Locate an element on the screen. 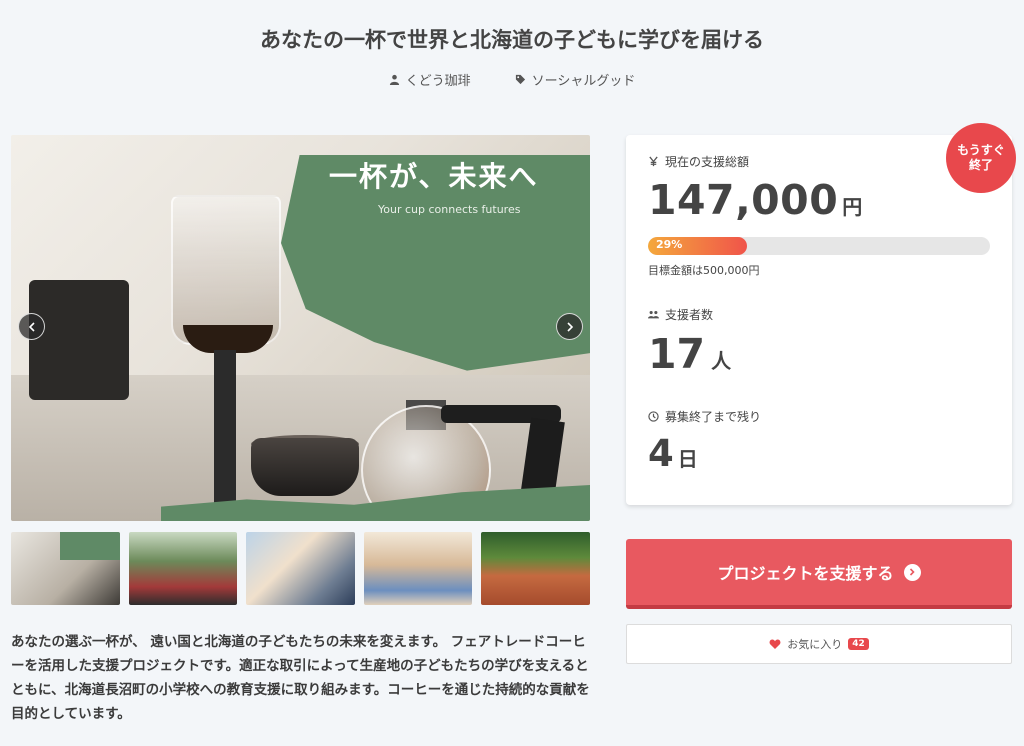 This screenshot has height=746, width=1024. ending-soon-badge: もうすぐ 終了 is located at coordinates (981, 158).